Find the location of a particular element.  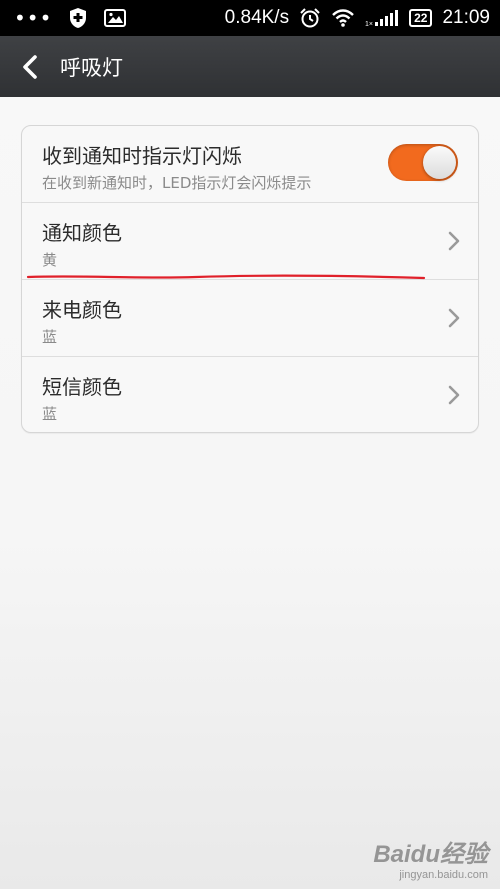

watermark-logo: Baidu经验 is located at coordinates (430, 854).